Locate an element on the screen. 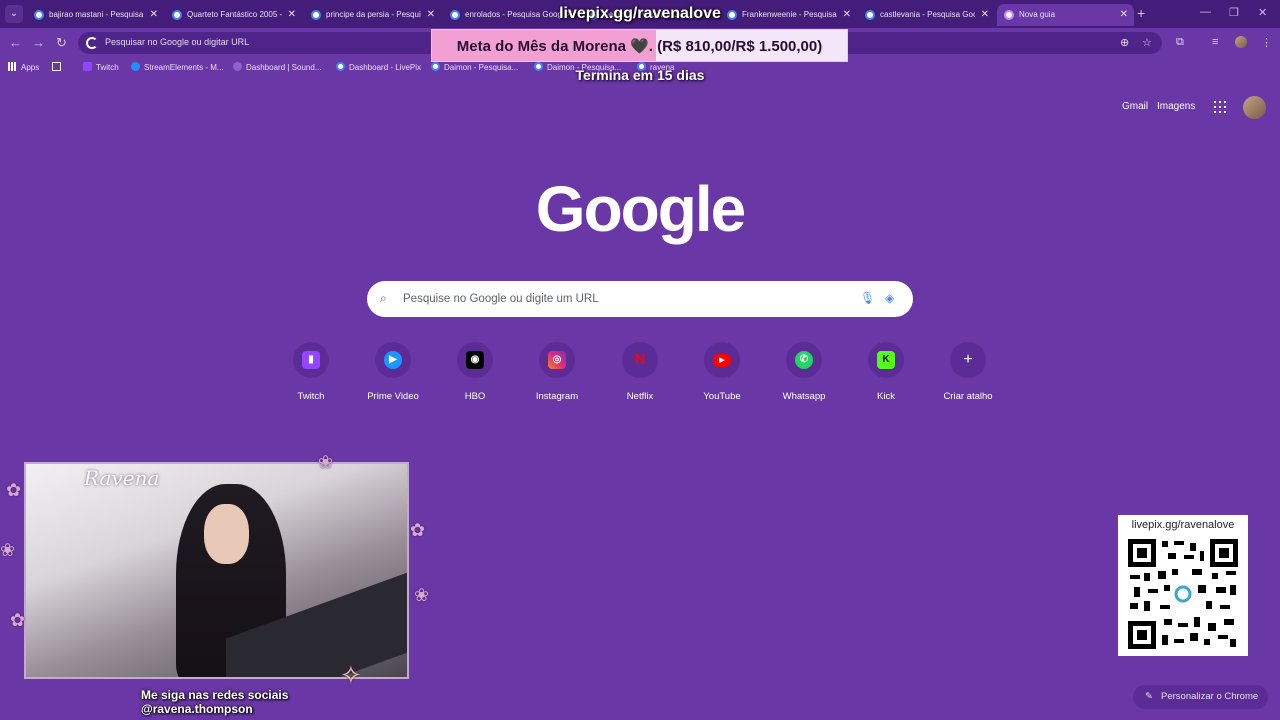  shortcut-tile: K is located at coordinates (886, 360).